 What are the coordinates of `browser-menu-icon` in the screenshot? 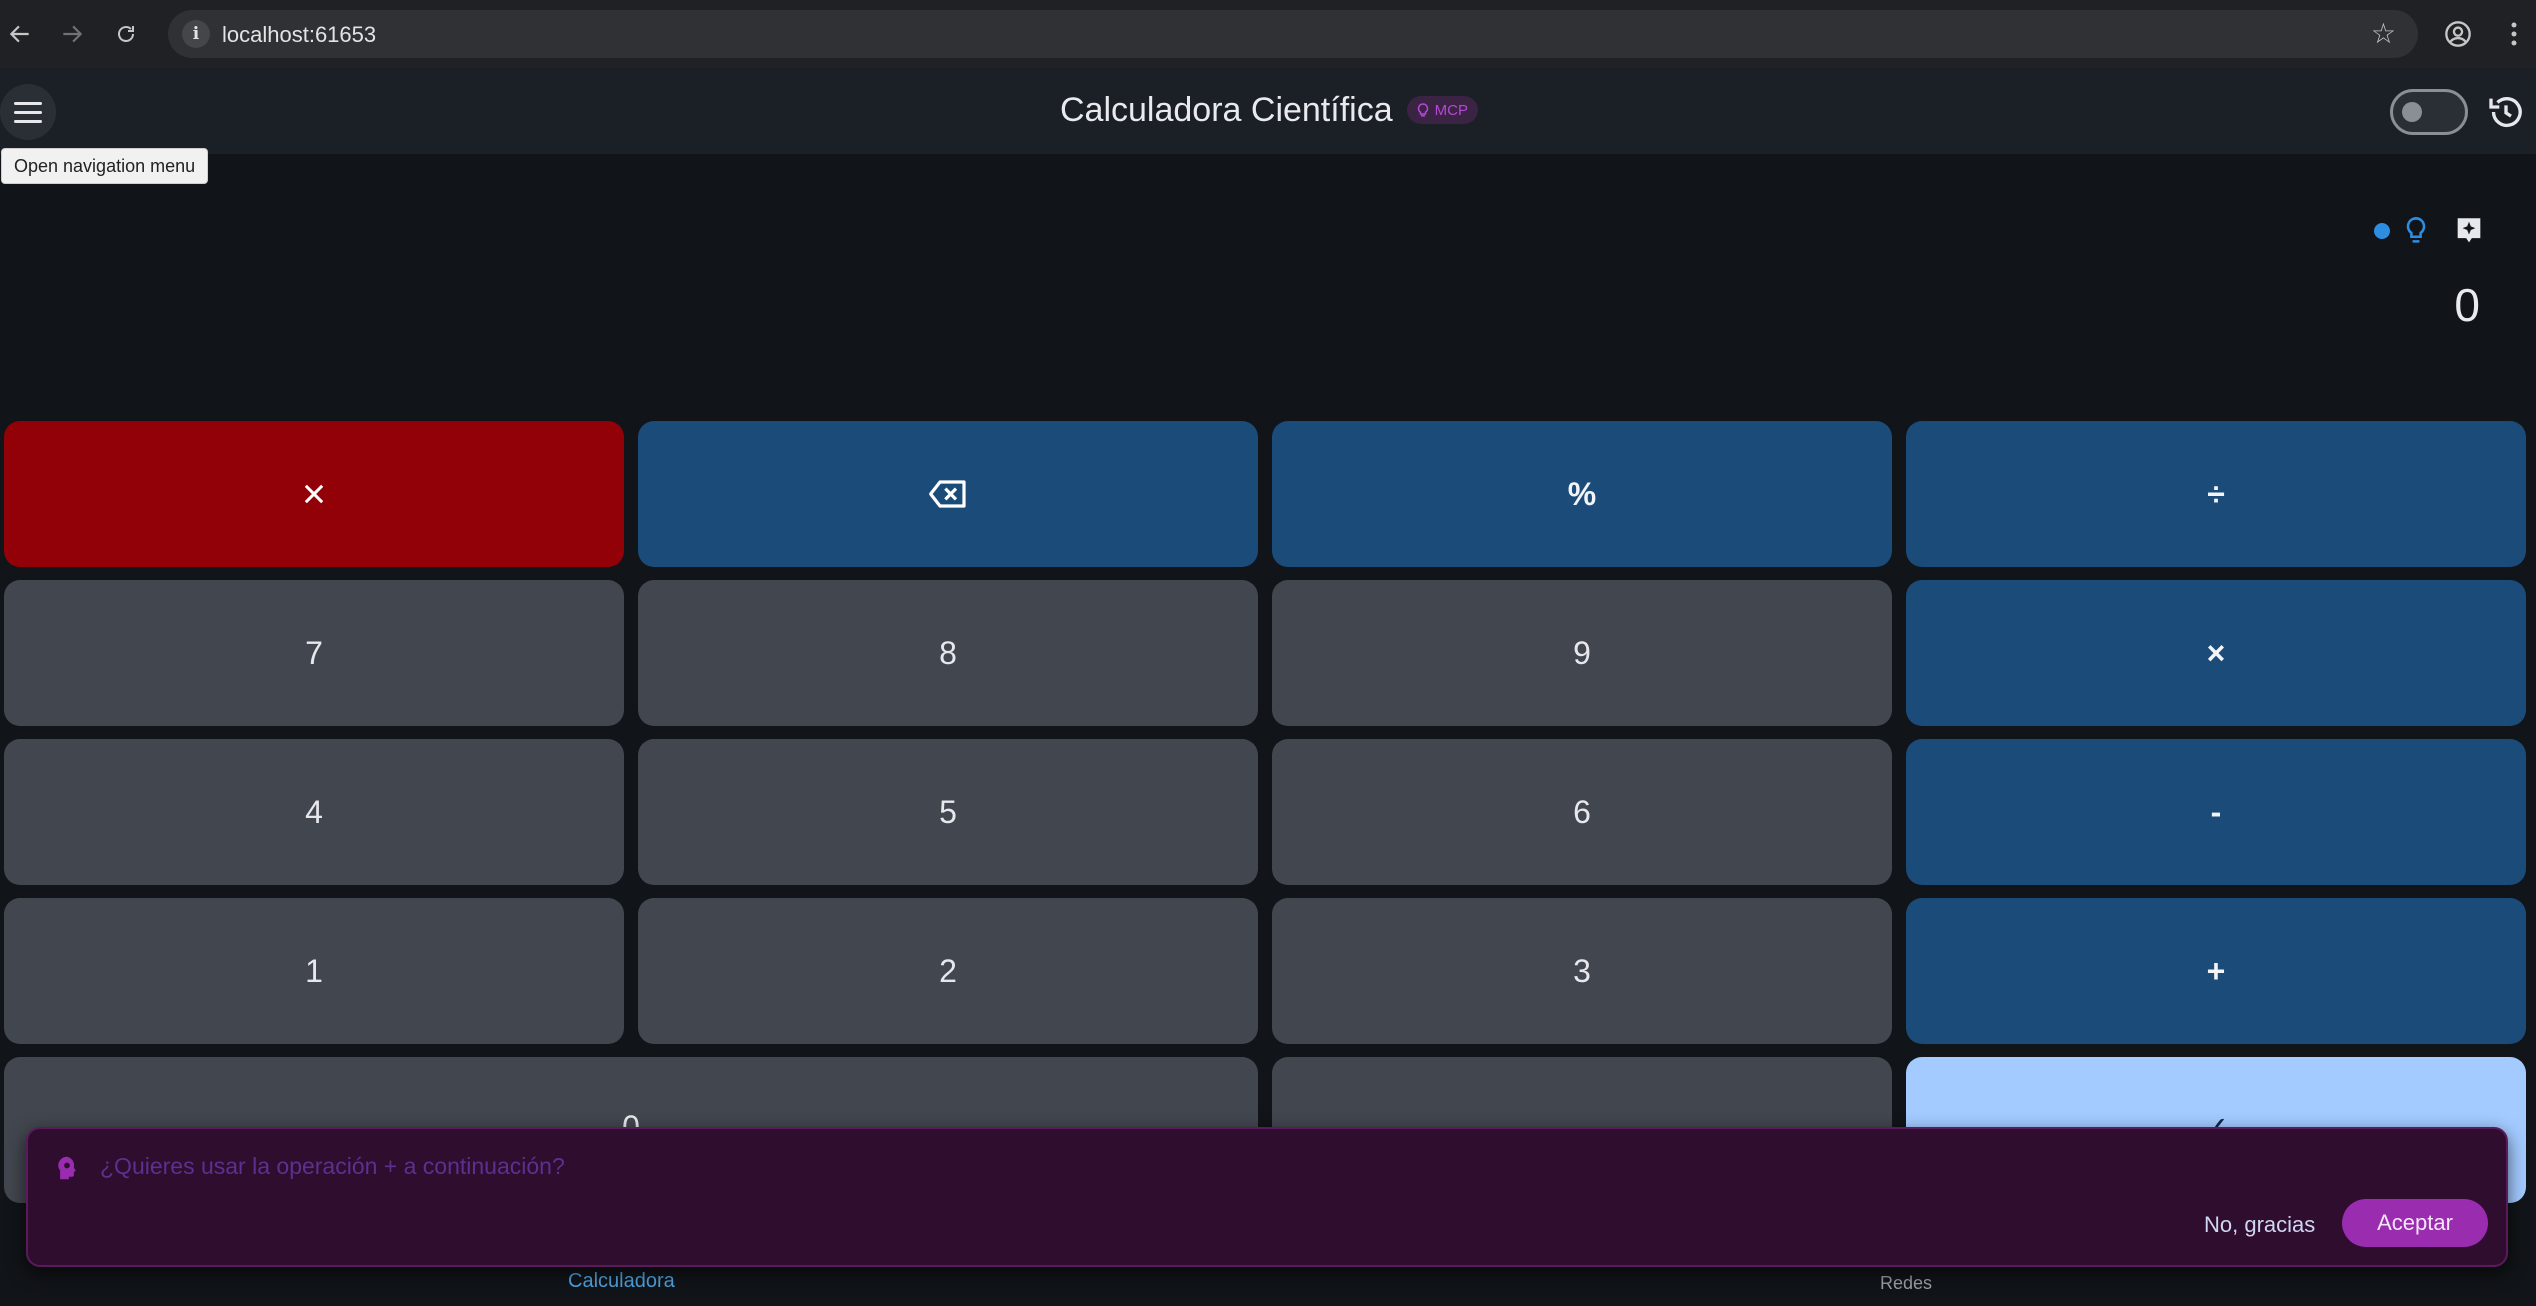 It's located at (2514, 34).